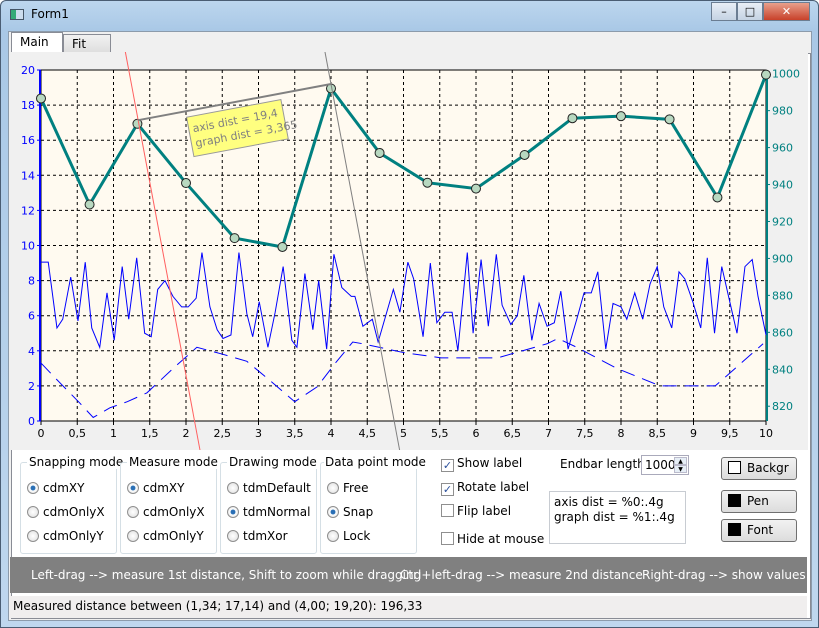 This screenshot has height=628, width=819. I want to click on x-tick-label: 4, so click(331, 433).